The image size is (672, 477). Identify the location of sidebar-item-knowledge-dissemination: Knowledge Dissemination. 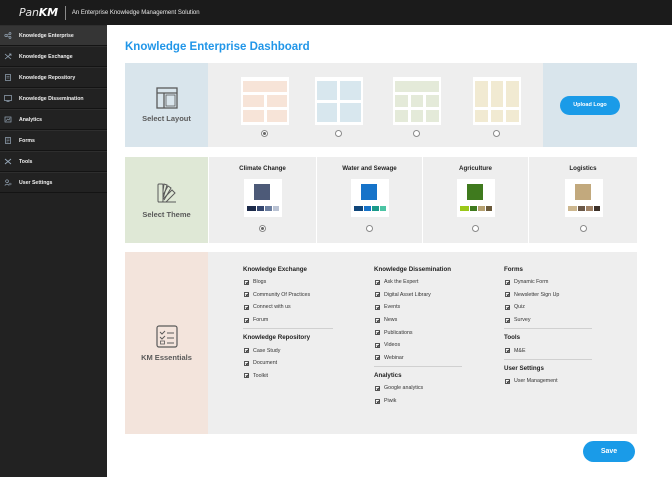
(53, 98).